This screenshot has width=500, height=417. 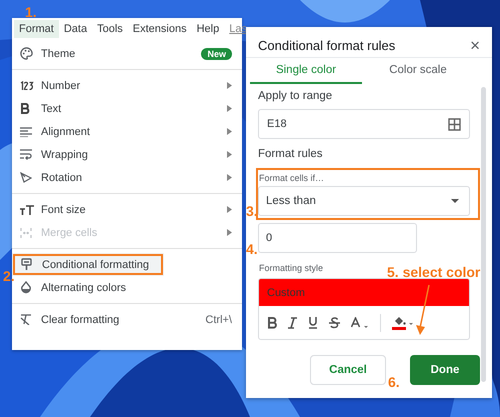 What do you see at coordinates (418, 71) in the screenshot?
I see `tab: Color scale` at bounding box center [418, 71].